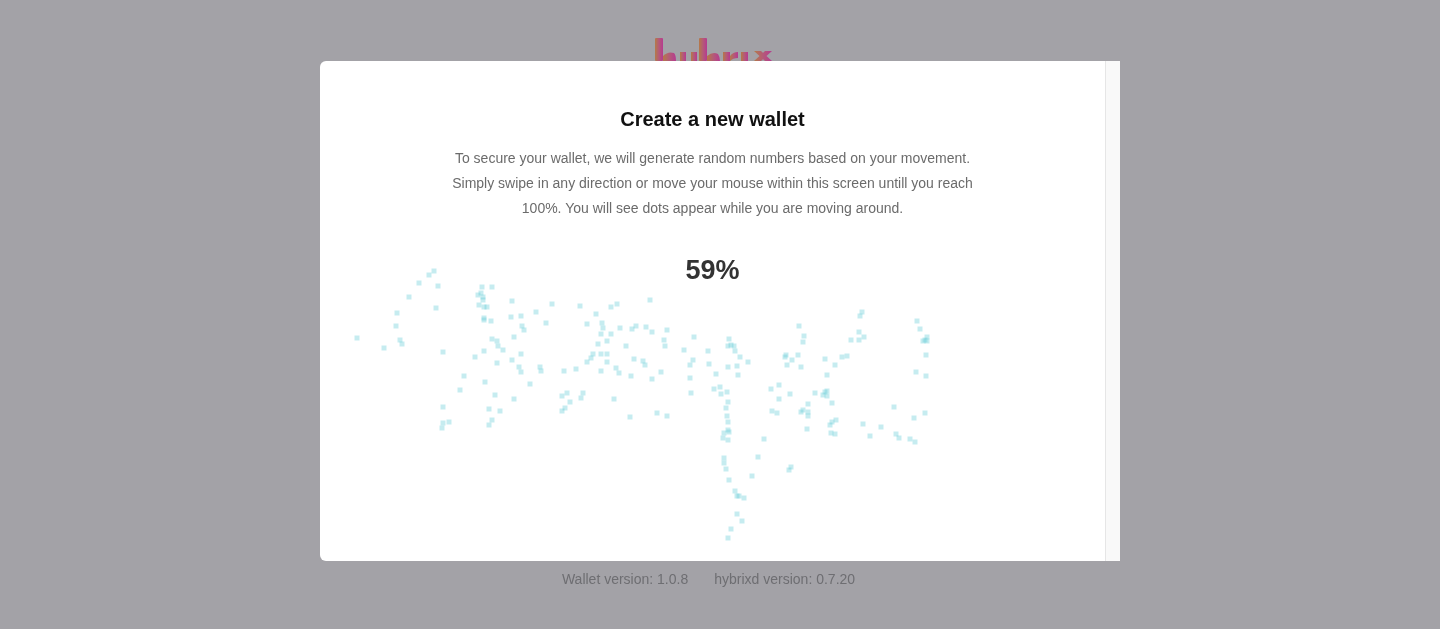  What do you see at coordinates (712, 183) in the screenshot?
I see `dialog-description: To secure your wallet, we will generate random numbers based on your movement. Simply swipe in any direction or move your mouse within this screen untill you reach 100%. You will see dots appear while you are moving around.` at bounding box center [712, 183].